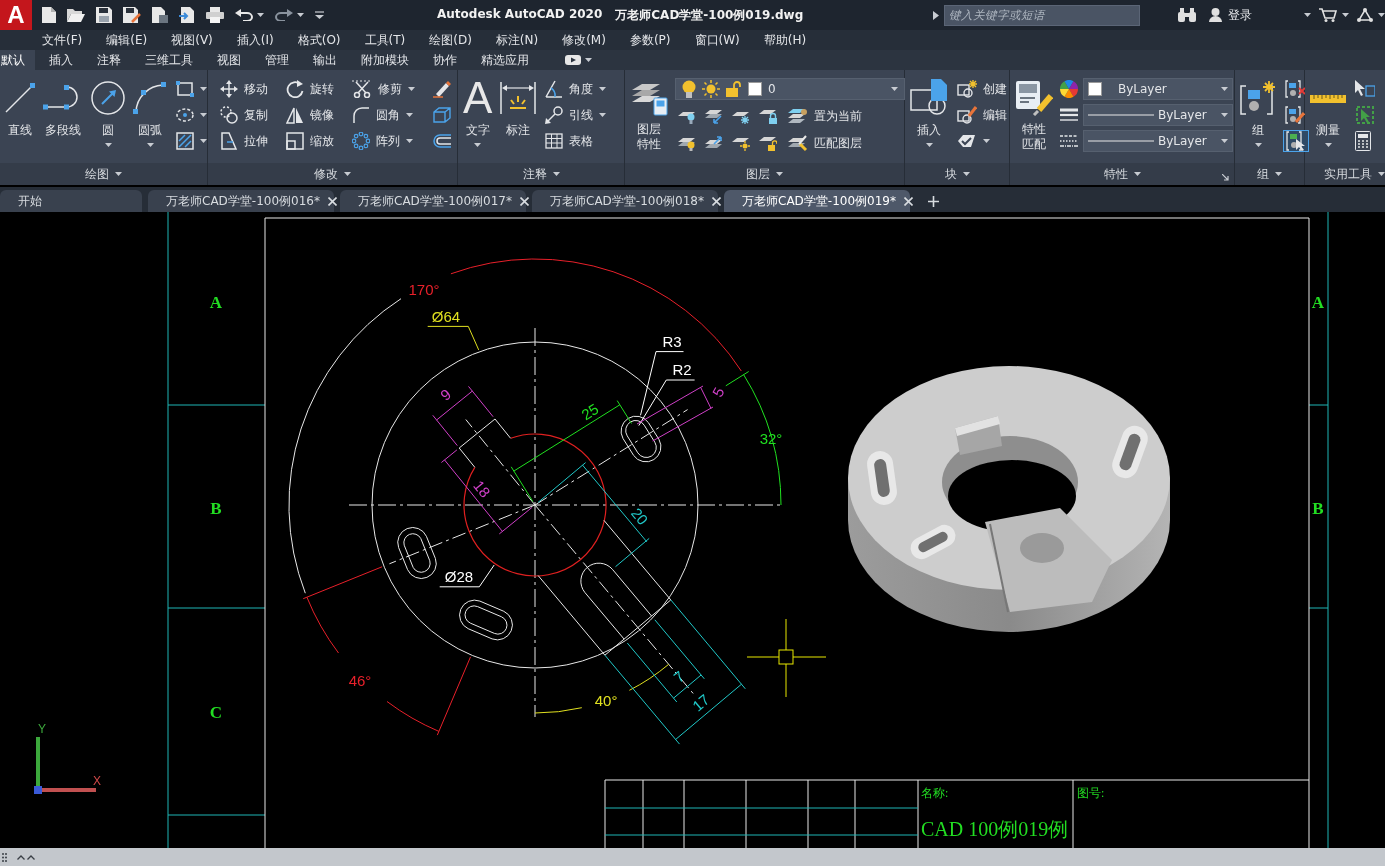  I want to click on video-icon, so click(573, 60).